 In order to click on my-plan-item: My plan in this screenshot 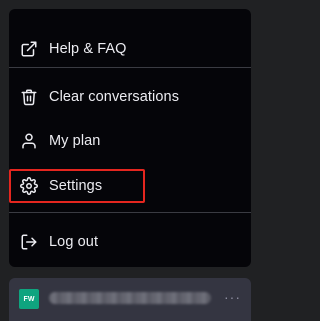, I will do `click(130, 141)`.